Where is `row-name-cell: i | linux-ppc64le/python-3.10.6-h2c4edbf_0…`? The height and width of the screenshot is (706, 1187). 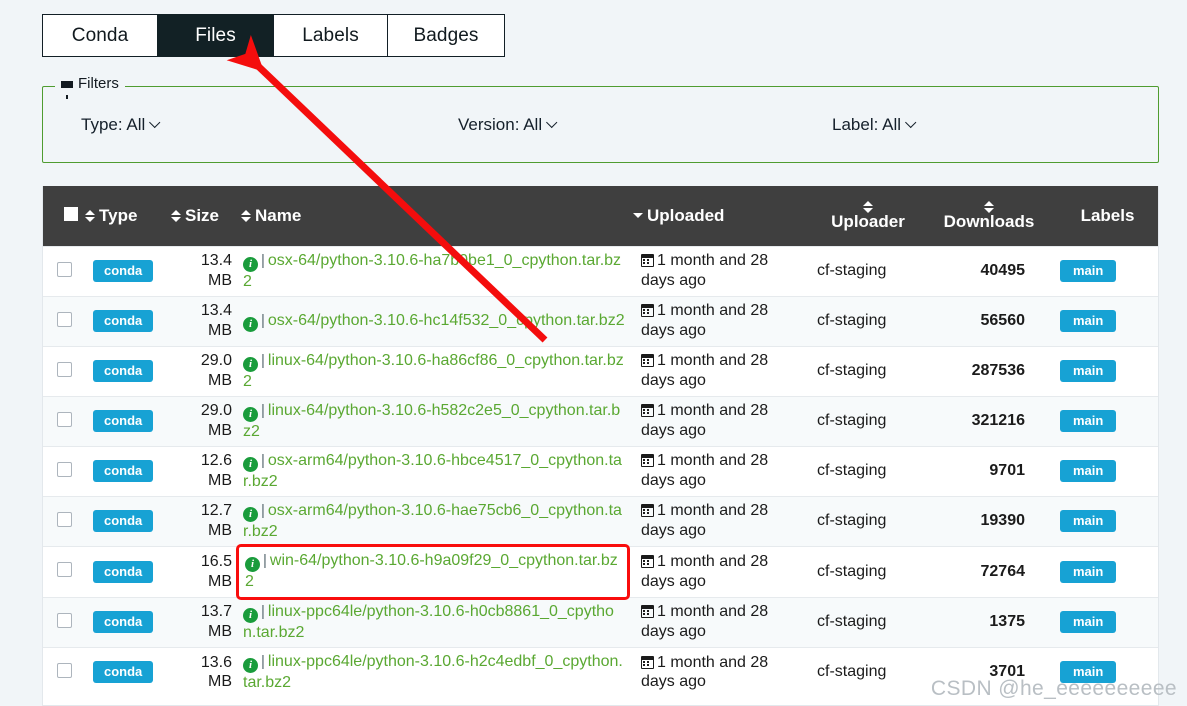
row-name-cell: i | linux-ppc64le/python-3.10.6-h2c4edbf_0… is located at coordinates (437, 671).